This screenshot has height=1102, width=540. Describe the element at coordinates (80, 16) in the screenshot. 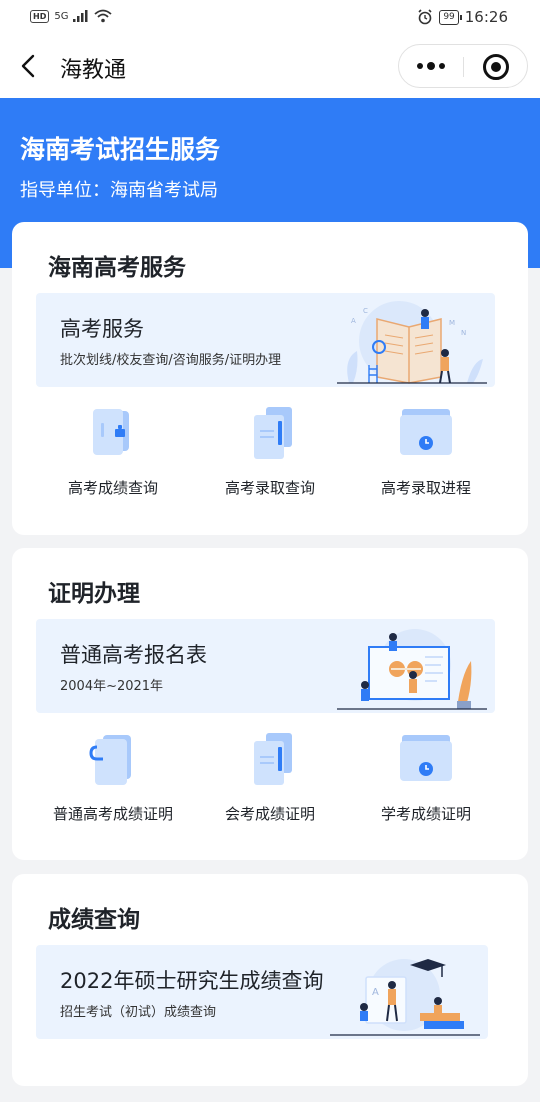

I see `signal-icon` at that location.